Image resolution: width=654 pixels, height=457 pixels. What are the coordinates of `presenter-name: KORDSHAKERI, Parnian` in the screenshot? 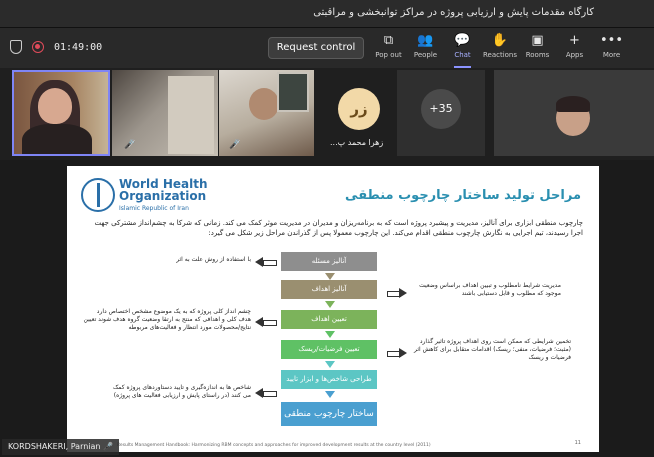 It's located at (54, 446).